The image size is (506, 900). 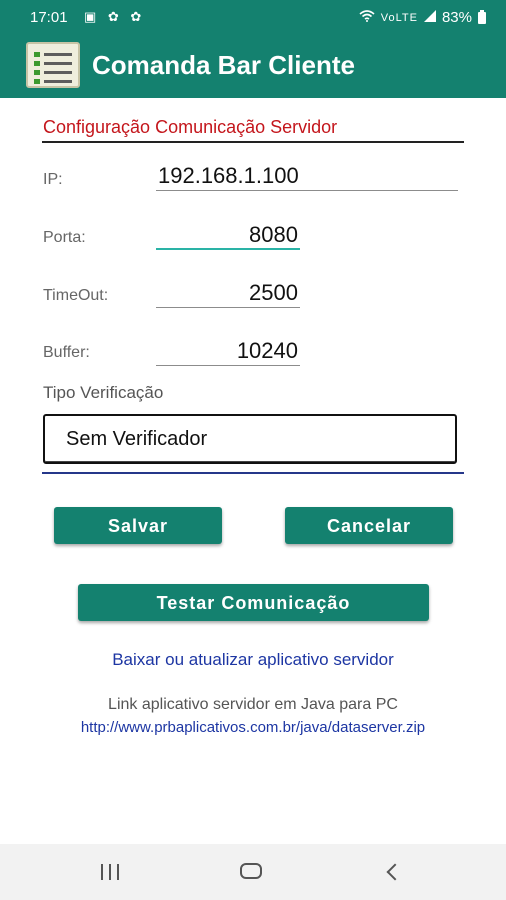 I want to click on porta-input: 8080, so click(x=228, y=236).